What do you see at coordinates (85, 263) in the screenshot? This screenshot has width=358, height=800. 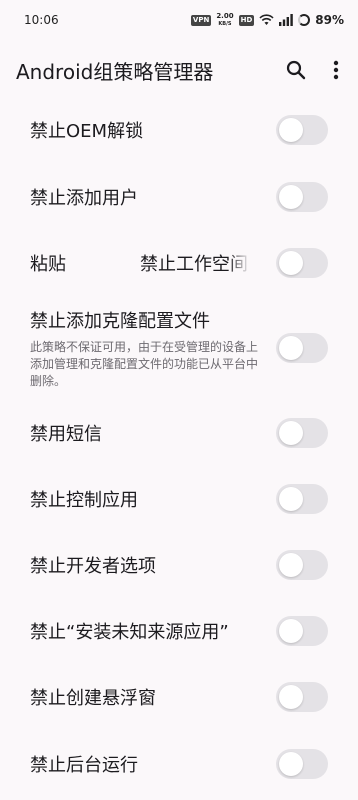 I see `paste-popup-label: 粘贴` at bounding box center [85, 263].